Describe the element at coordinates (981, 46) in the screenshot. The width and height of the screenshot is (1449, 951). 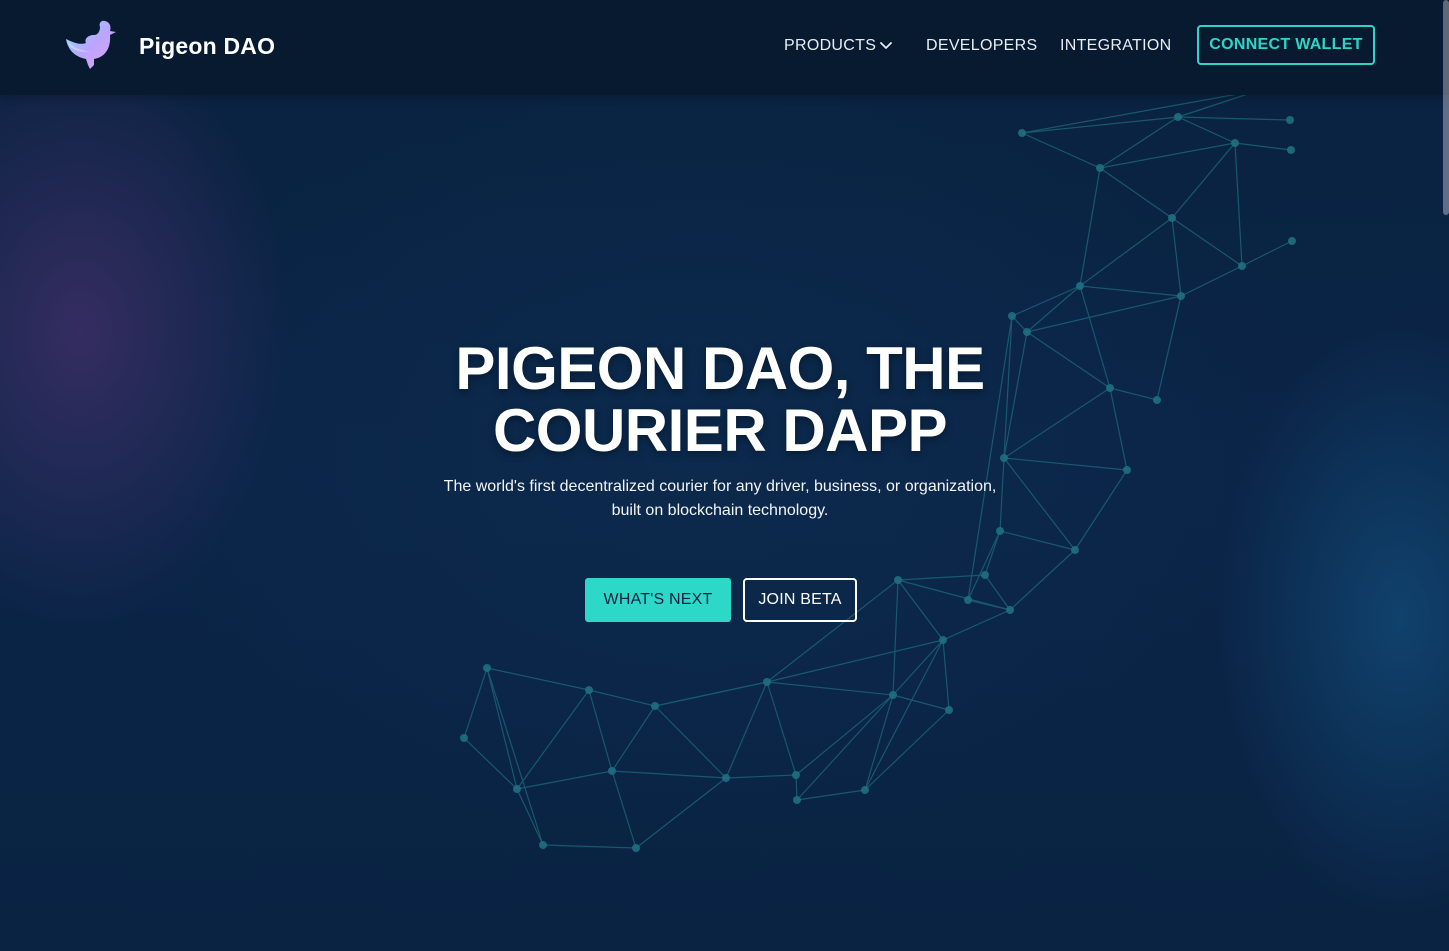
I see `nav-developers: DEVELOPERS` at that location.